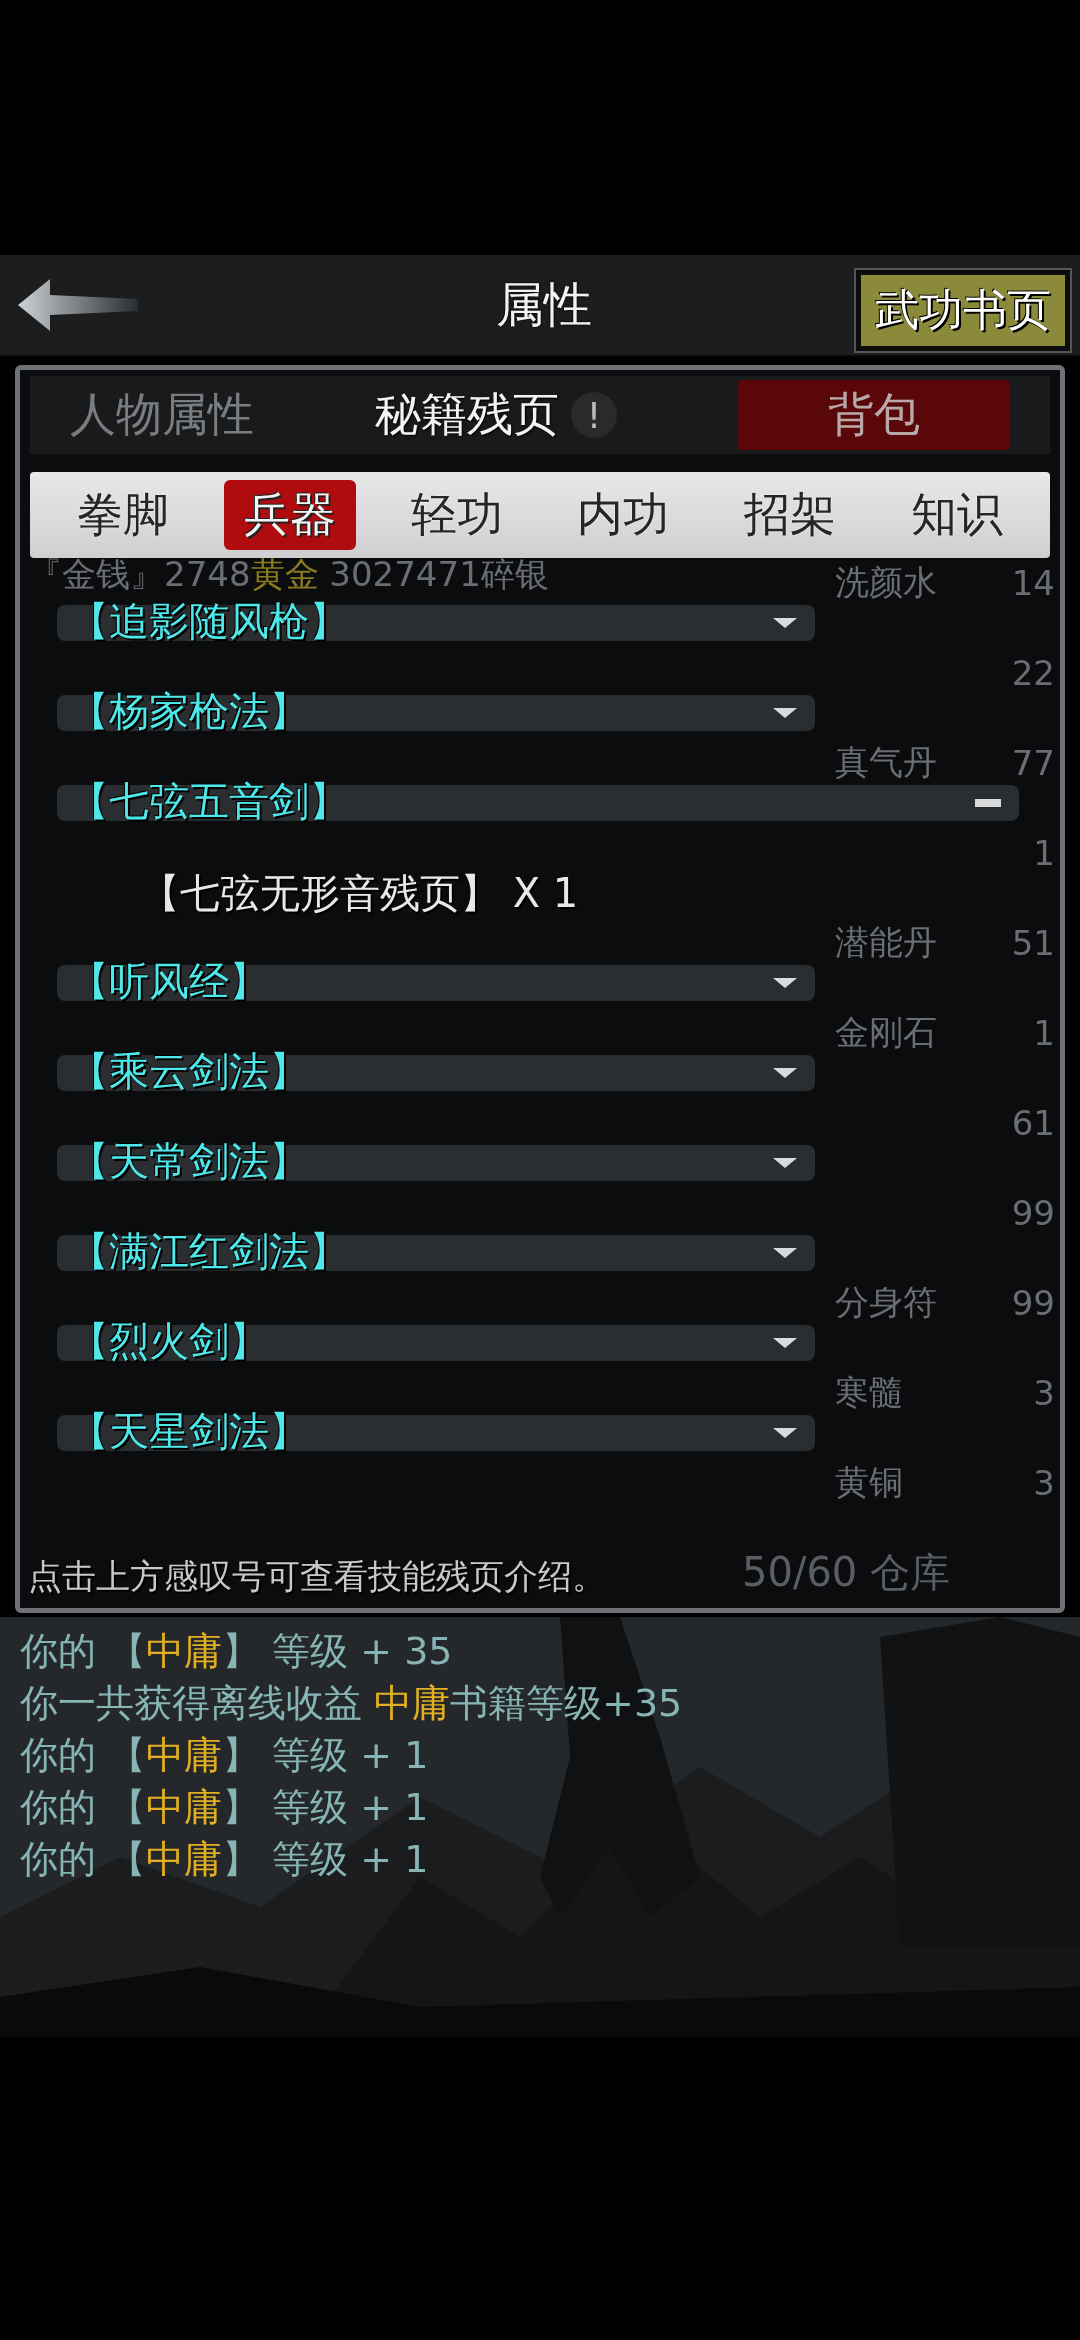 The image size is (1080, 2340). What do you see at coordinates (988, 803) in the screenshot?
I see `collapse-icon` at bounding box center [988, 803].